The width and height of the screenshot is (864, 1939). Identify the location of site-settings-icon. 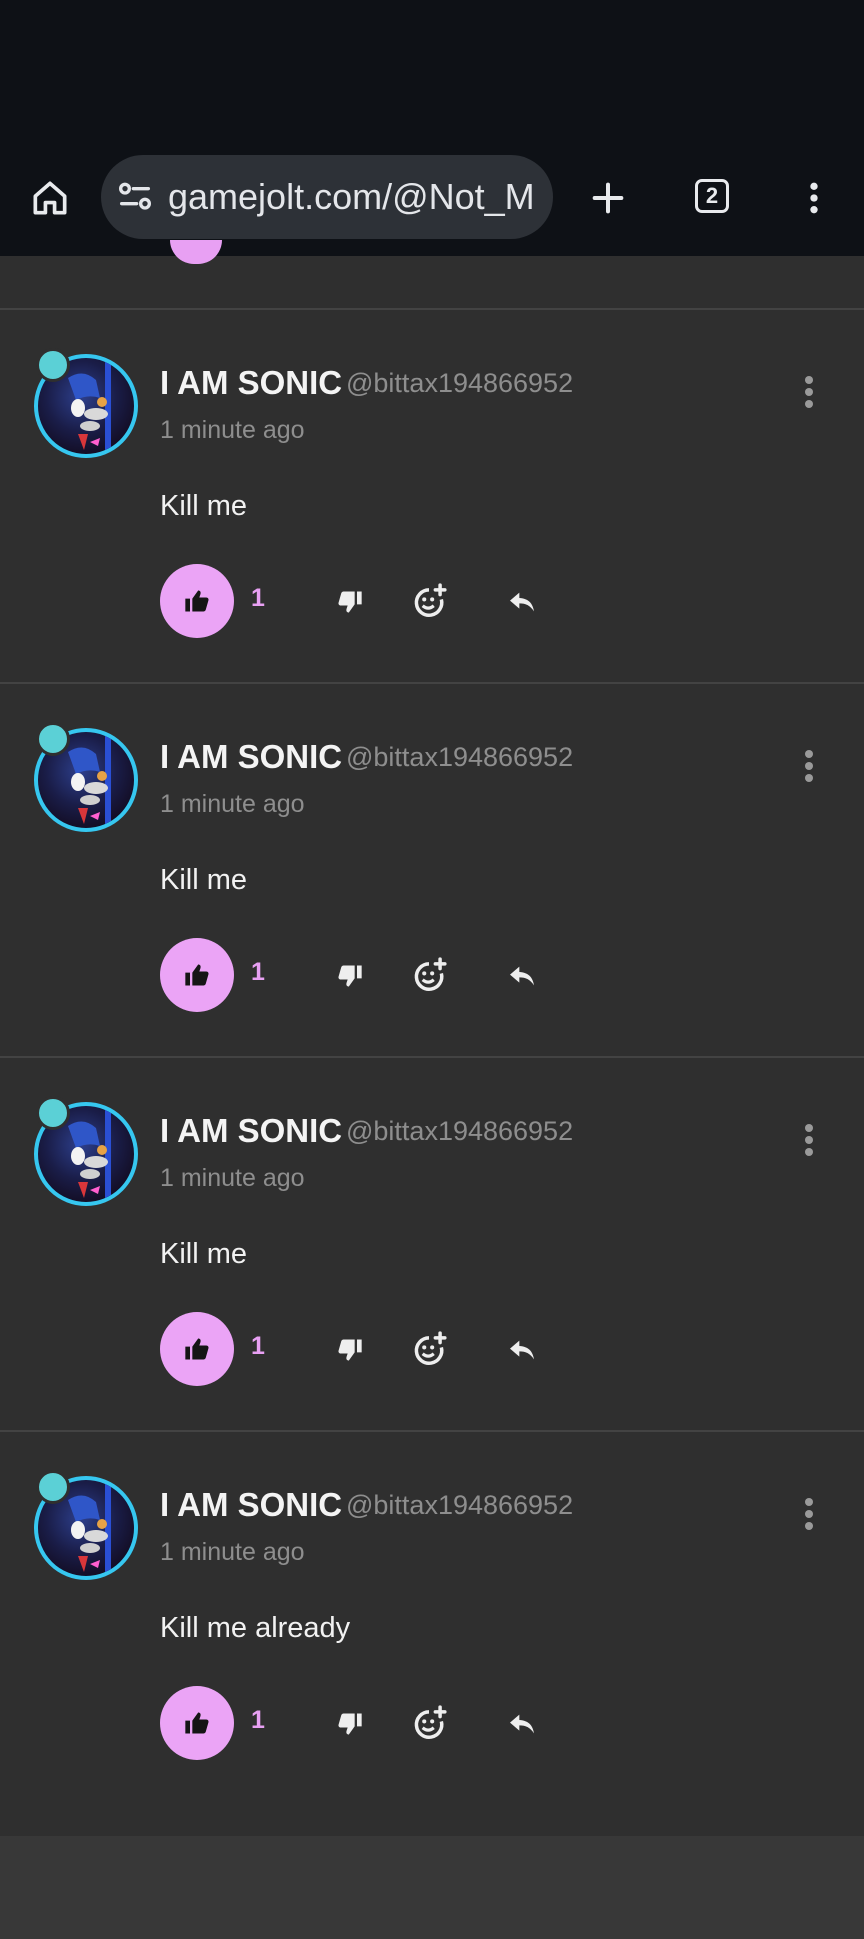
(135, 199).